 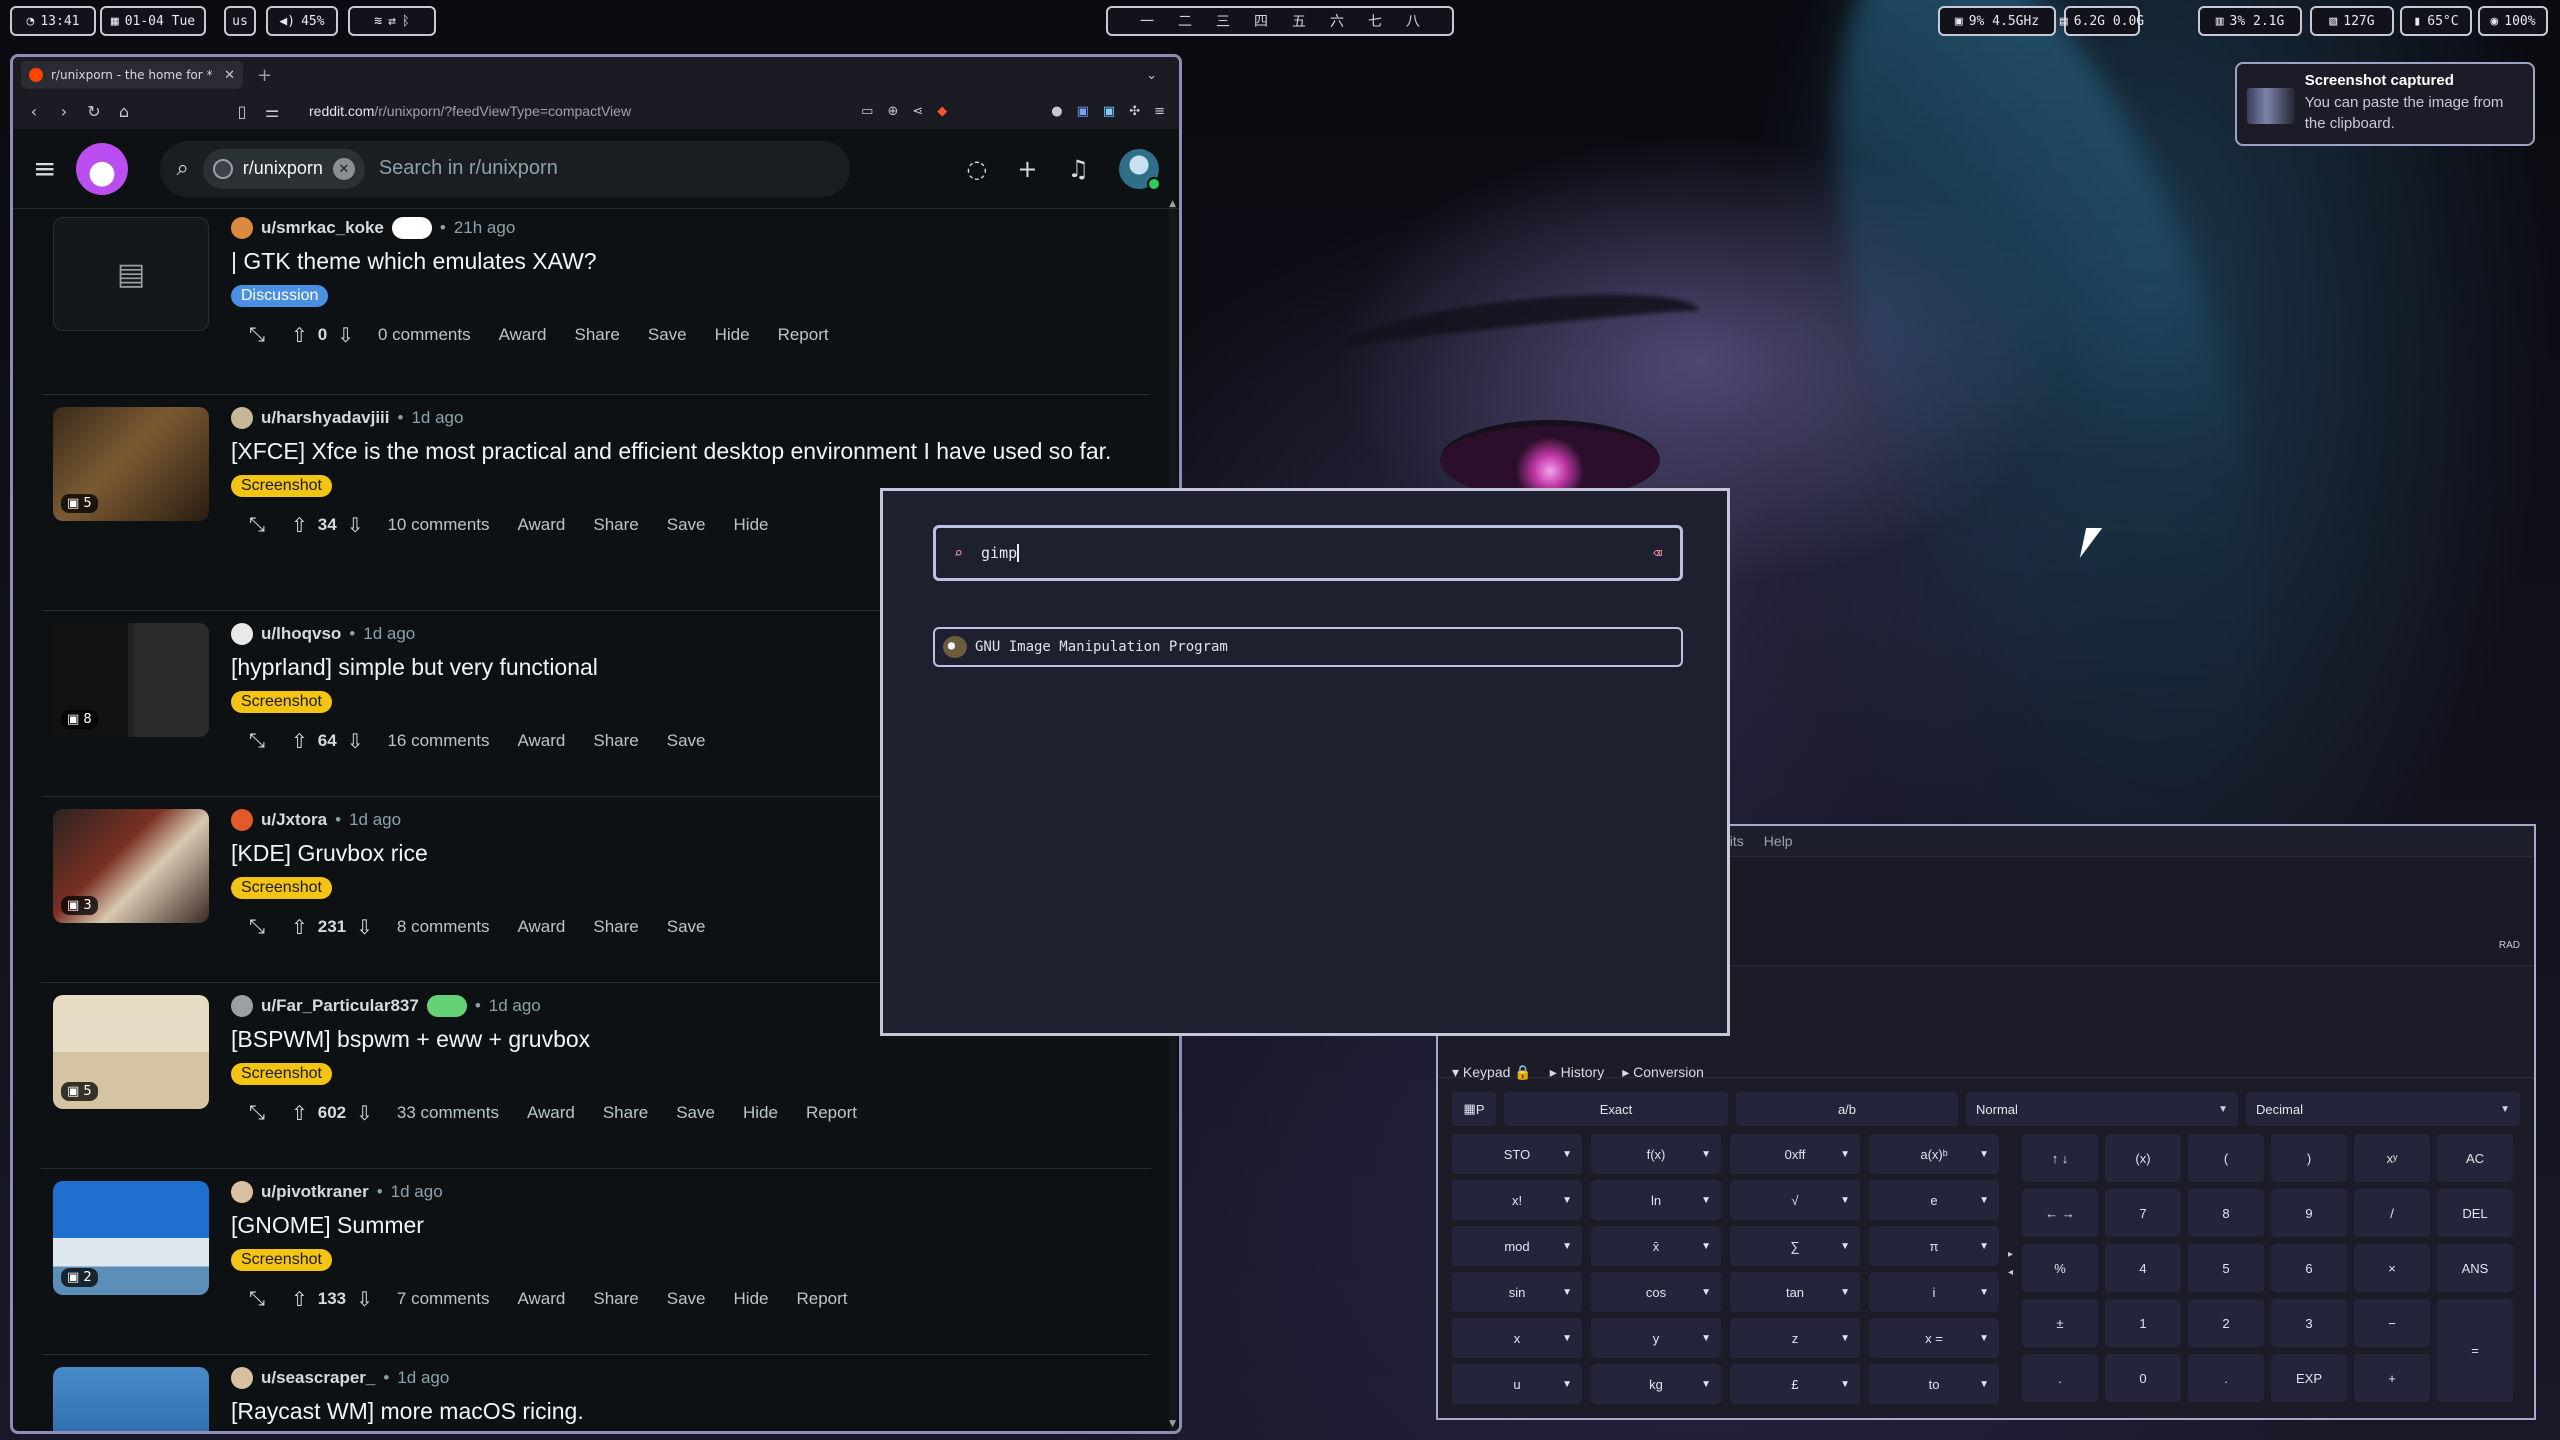 I want to click on fn-key: z ▼, so click(x=1795, y=1338).